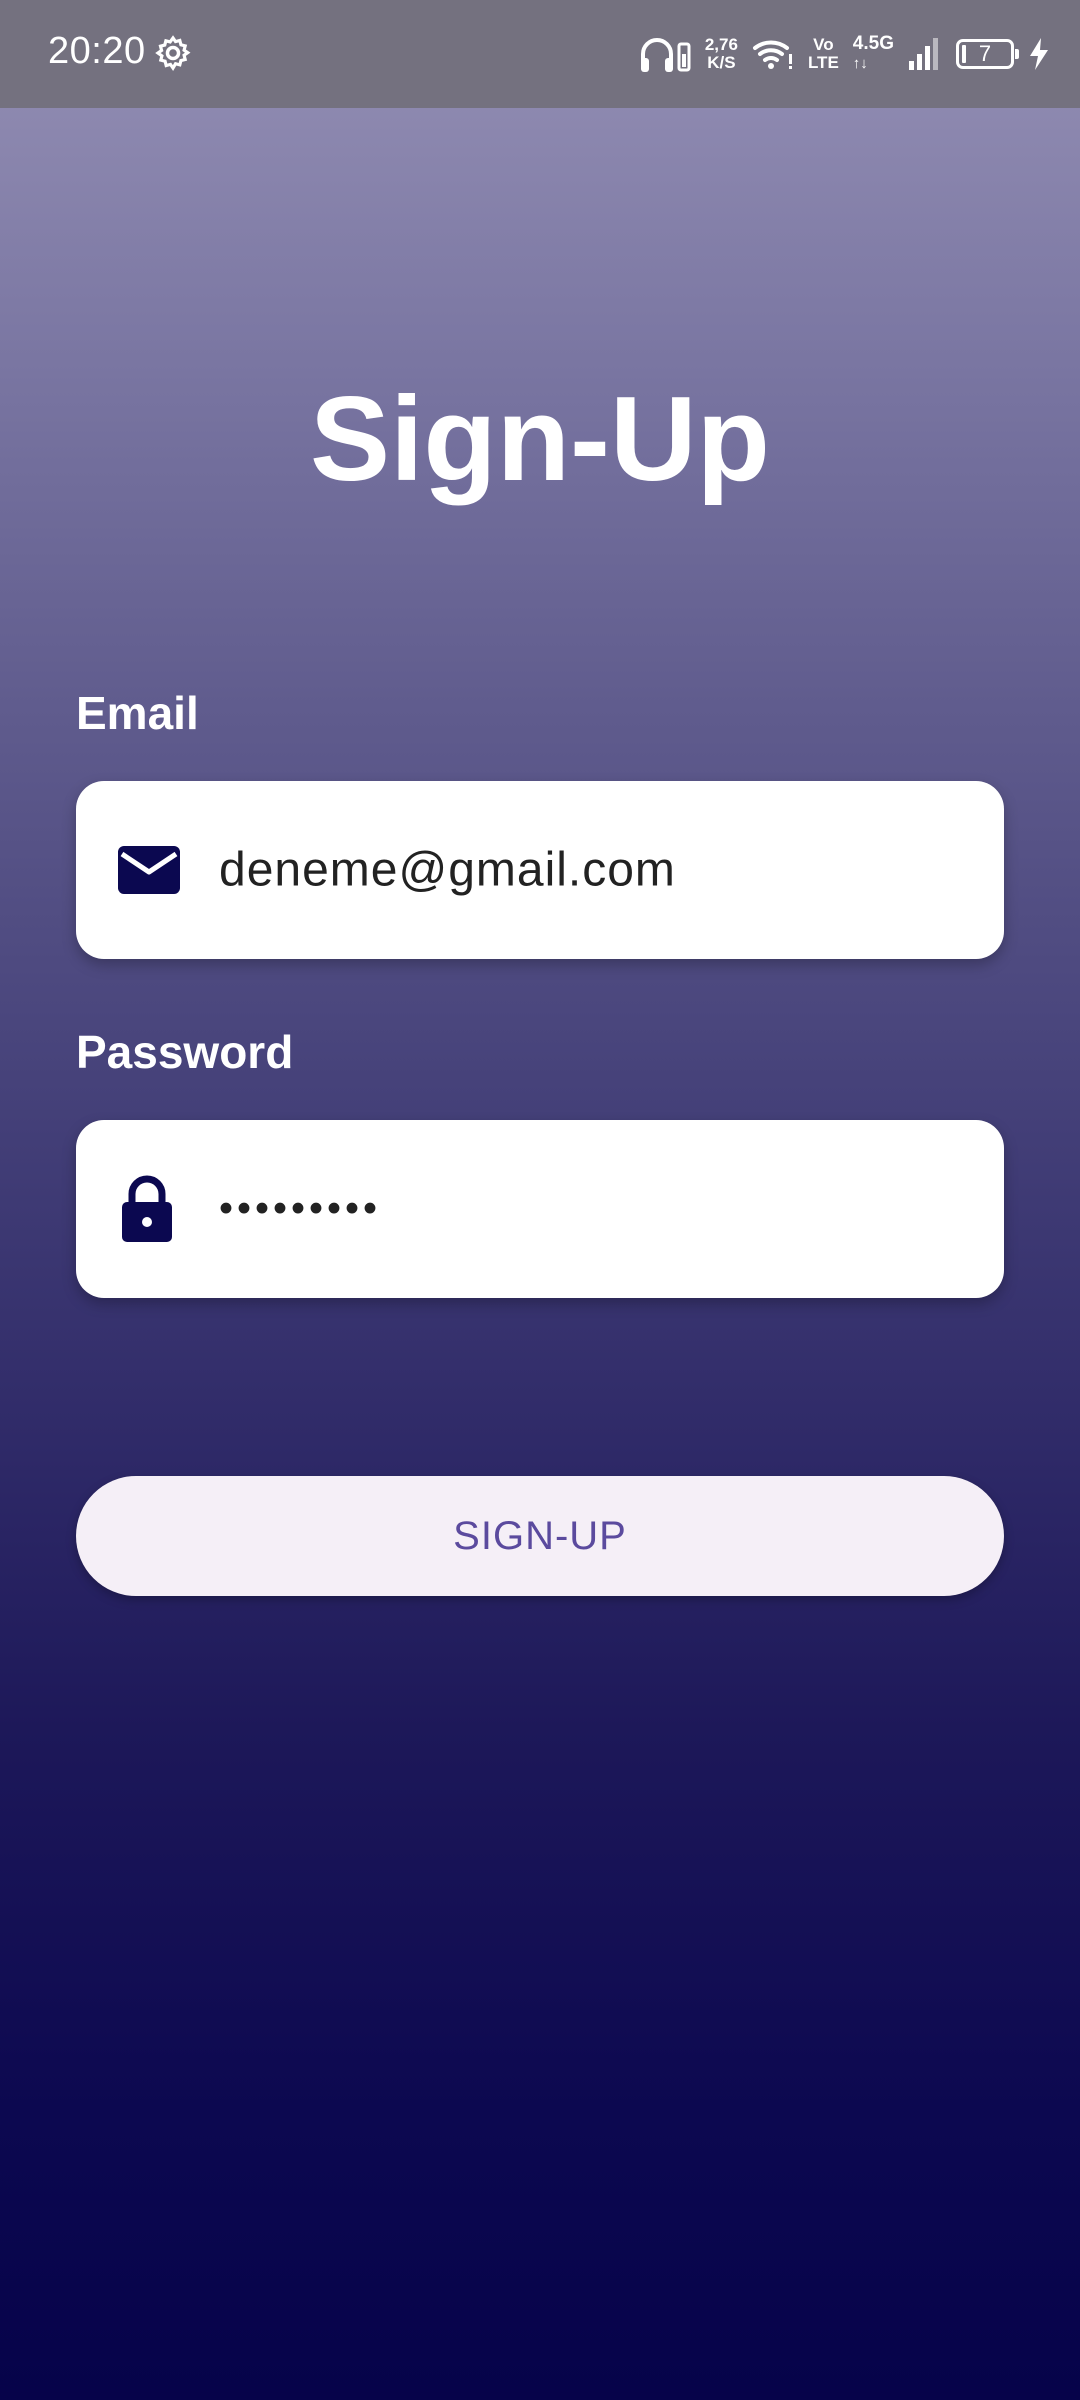  What do you see at coordinates (964, 54) in the screenshot?
I see `battery-fill` at bounding box center [964, 54].